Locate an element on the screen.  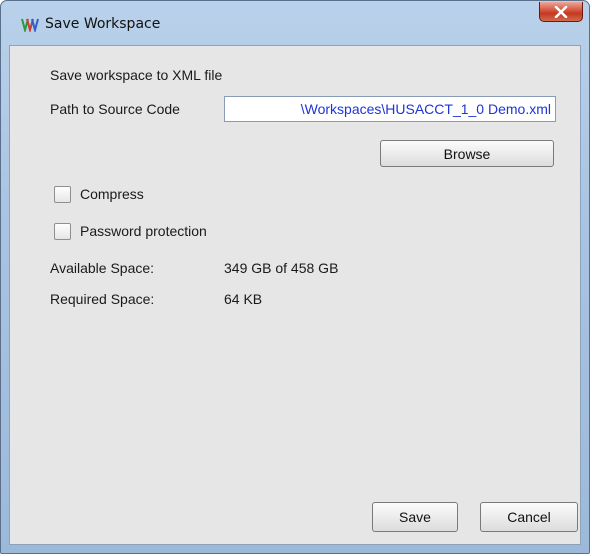
required-space-label: Required Space: is located at coordinates (102, 299).